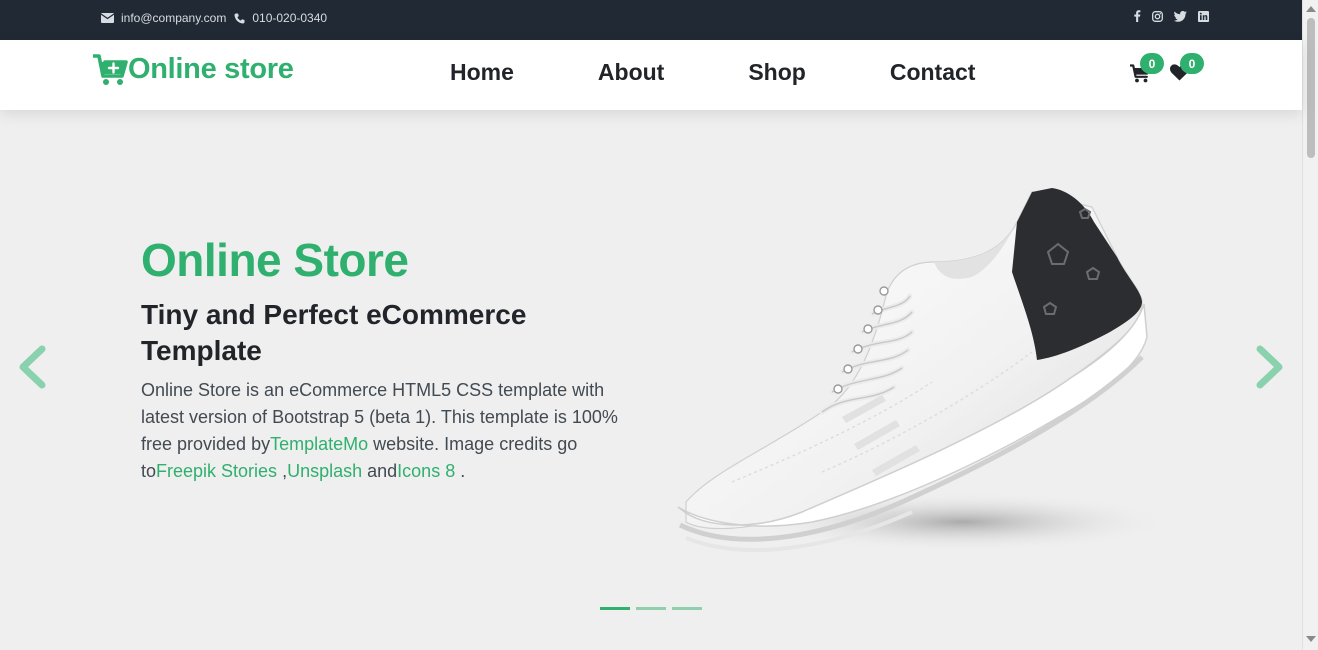 The image size is (1318, 650). I want to click on hero-subtitle: Tiny and Perfect eCommerce Template, so click(334, 332).